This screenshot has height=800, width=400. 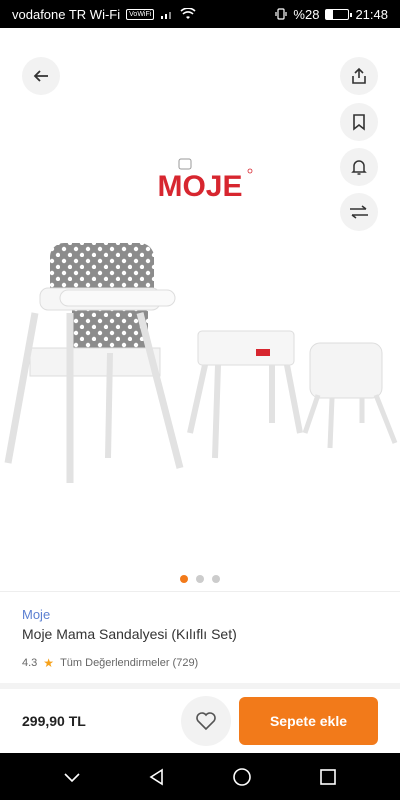 I want to click on share-button, so click(x=359, y=76).